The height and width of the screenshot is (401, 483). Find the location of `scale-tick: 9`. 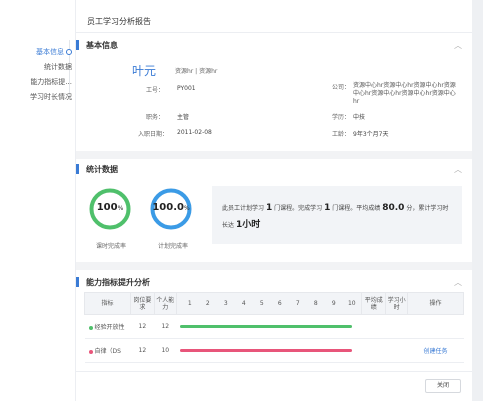

scale-tick: 9 is located at coordinates (333, 303).